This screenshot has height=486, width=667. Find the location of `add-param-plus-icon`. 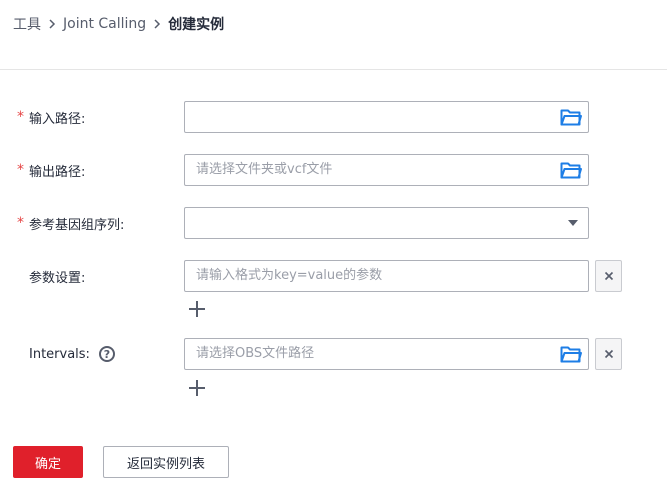

add-param-plus-icon is located at coordinates (197, 309).